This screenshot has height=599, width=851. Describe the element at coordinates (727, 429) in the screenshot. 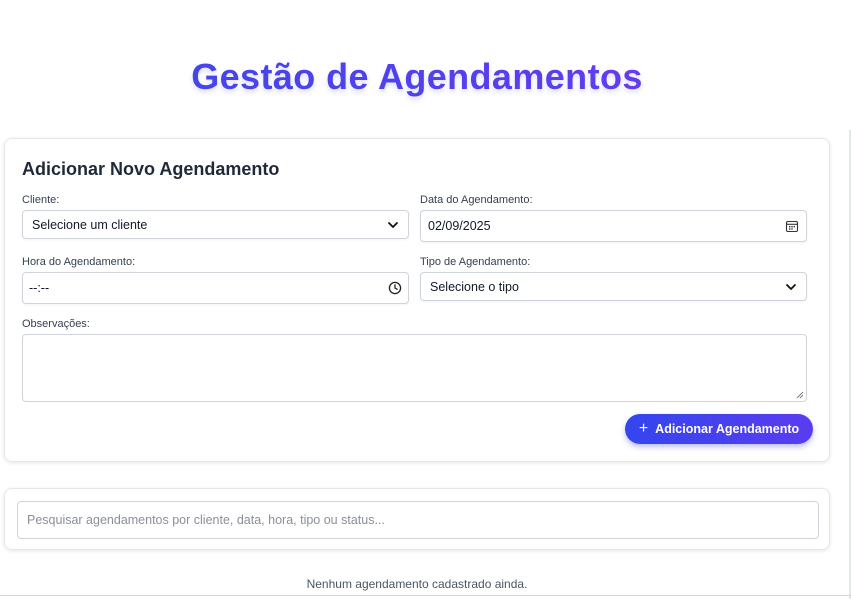

I see `add-appointment-button-label: Adicionar Agendamento` at that location.